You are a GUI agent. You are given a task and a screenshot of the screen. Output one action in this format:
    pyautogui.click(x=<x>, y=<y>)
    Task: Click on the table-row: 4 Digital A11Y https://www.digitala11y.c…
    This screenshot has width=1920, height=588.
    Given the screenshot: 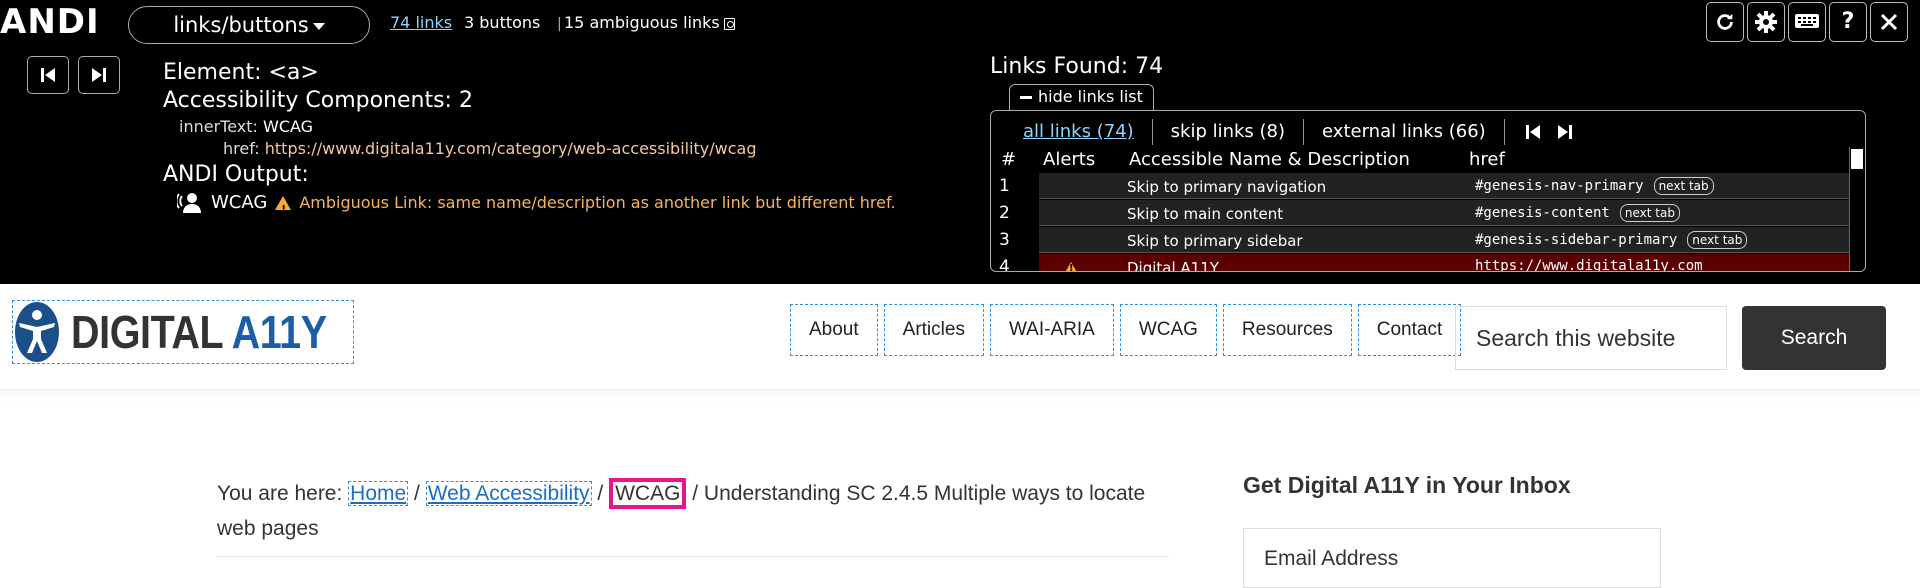 What is the action you would take?
    pyautogui.click(x=1420, y=263)
    